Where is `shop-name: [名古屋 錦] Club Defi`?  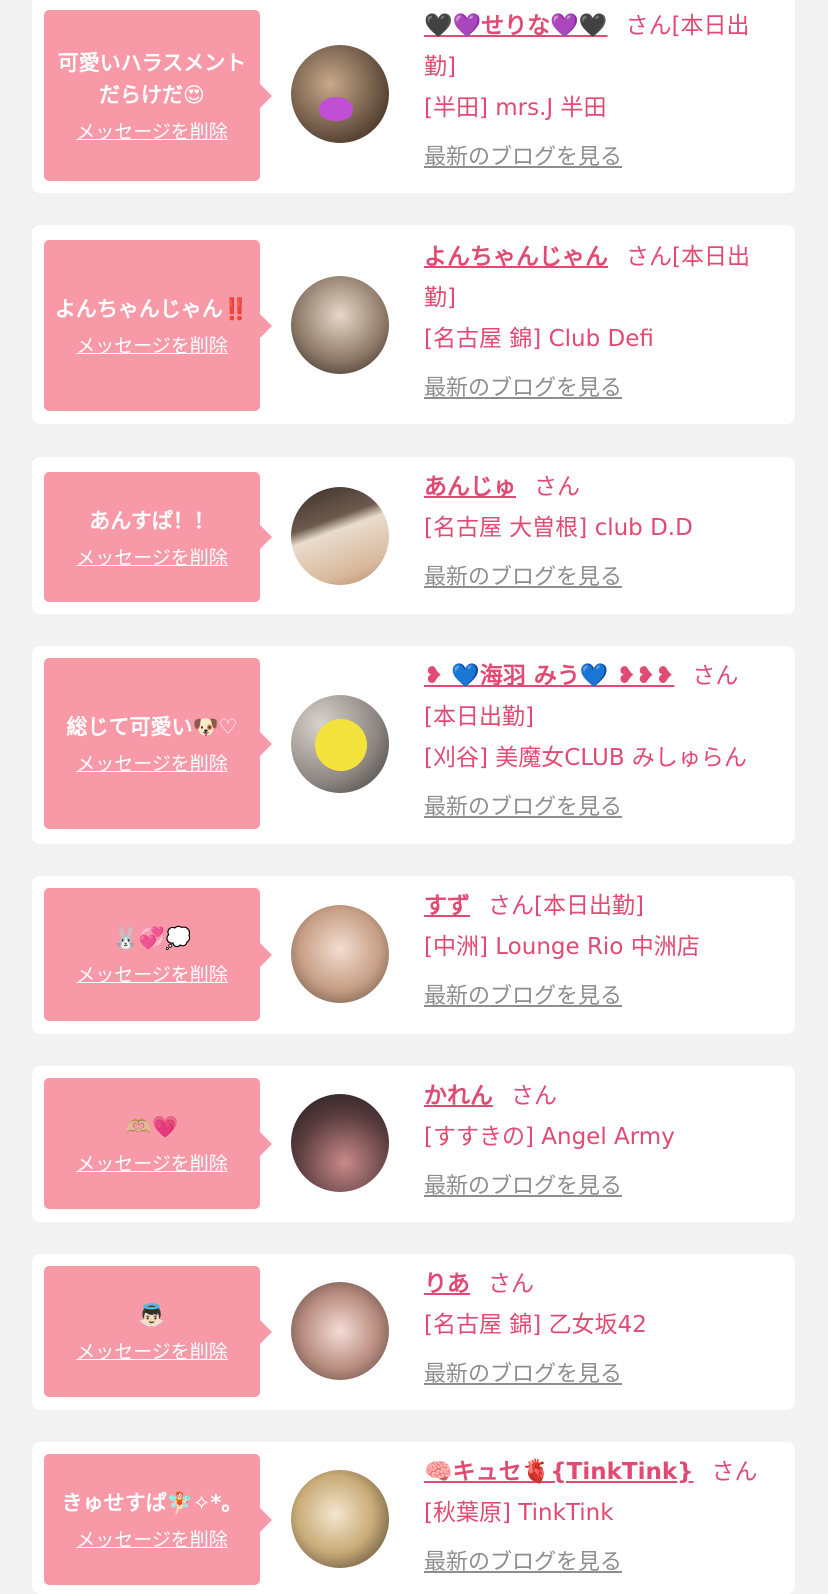
shop-name: [名古屋 錦] Club Defi is located at coordinates (539, 339).